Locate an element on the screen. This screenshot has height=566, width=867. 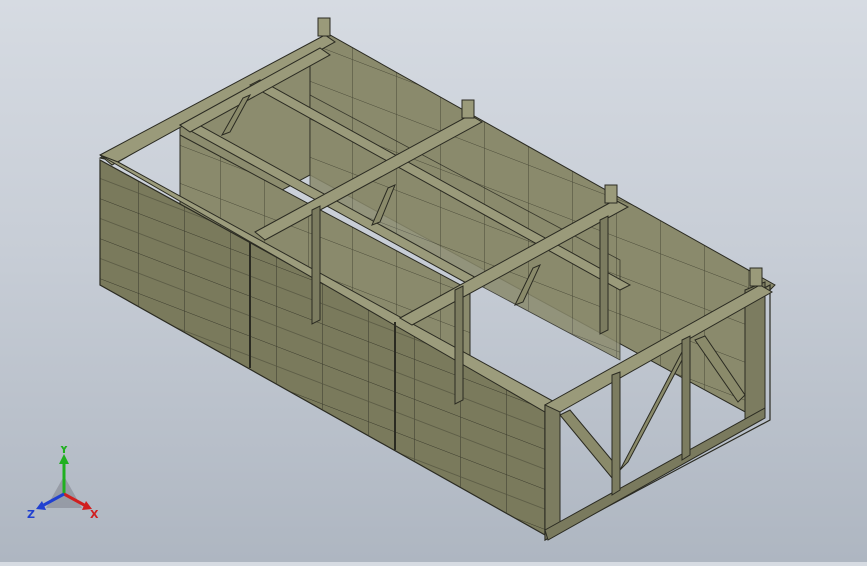
x-axis-label: X is located at coordinates (94, 514).